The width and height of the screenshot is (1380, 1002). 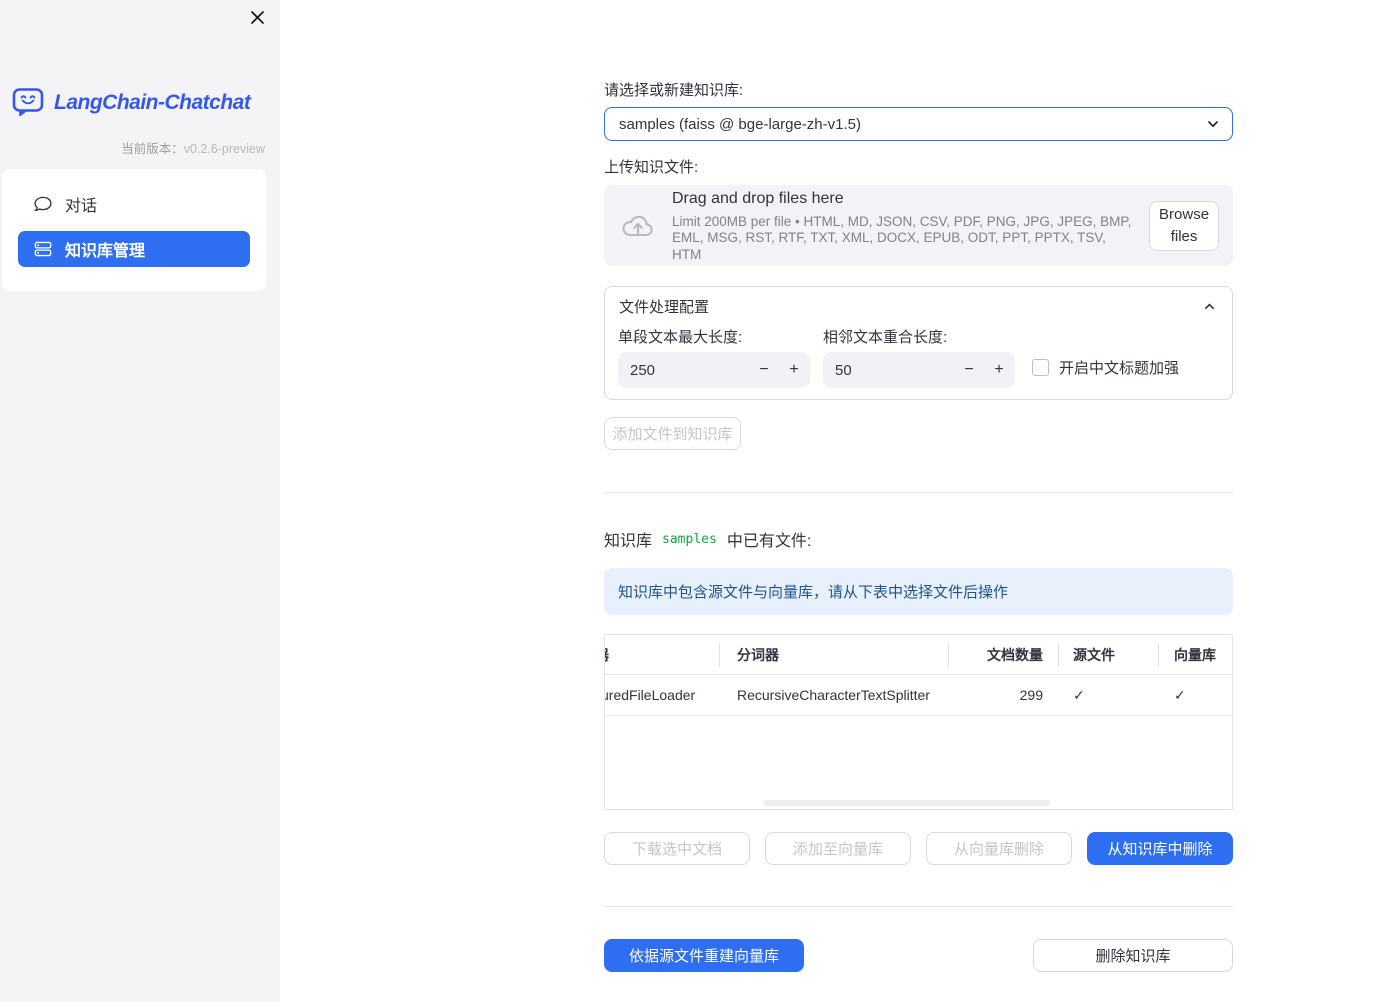 I want to click on cloud-upload-icon, so click(x=638, y=226).